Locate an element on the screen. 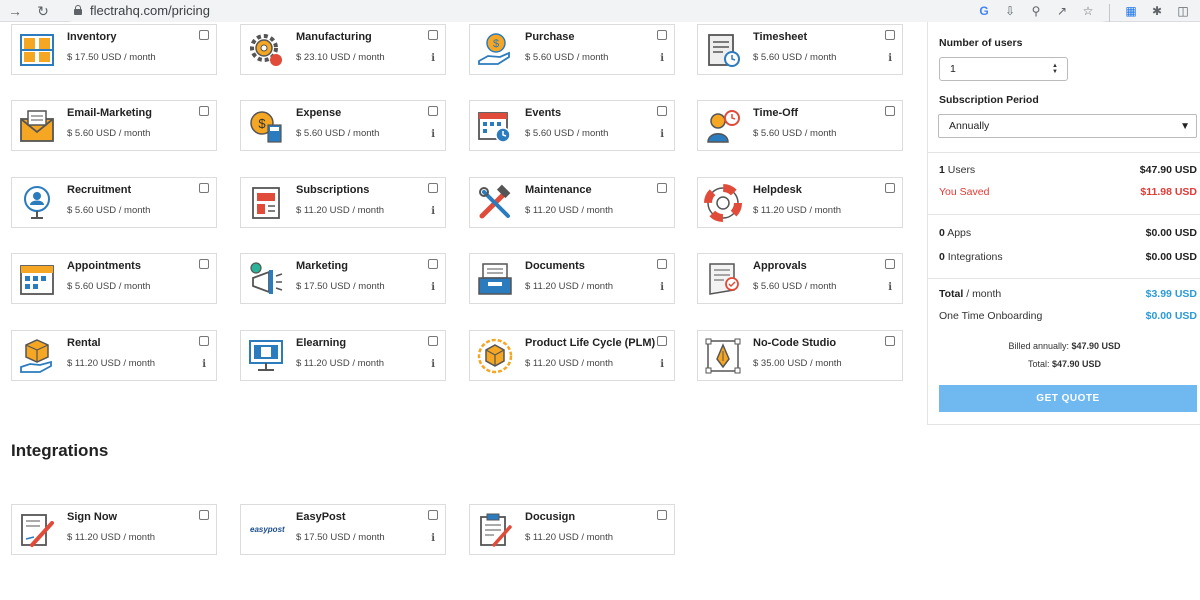 The image size is (1200, 600). extensions-icon: ✱ is located at coordinates (1157, 11).